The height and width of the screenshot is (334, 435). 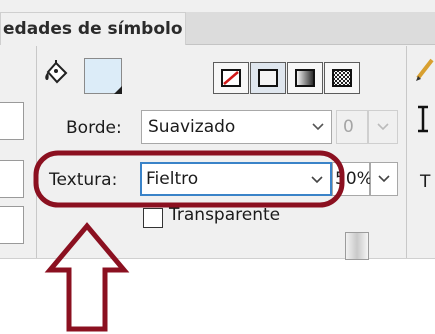 I want to click on textura-percent-value: 50%, so click(x=354, y=179).